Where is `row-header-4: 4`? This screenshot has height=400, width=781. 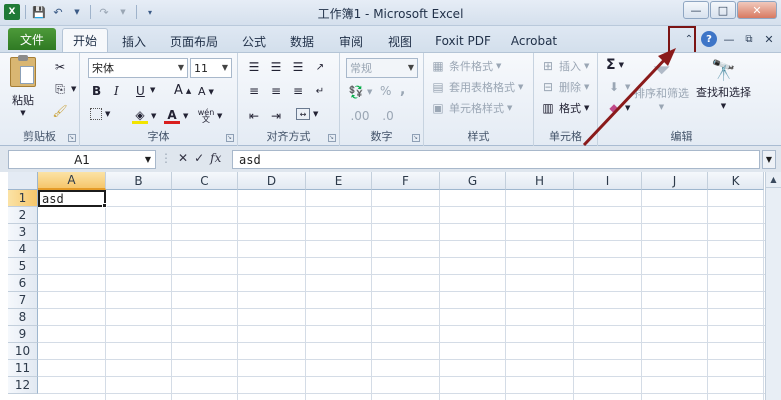
row-header-4: 4 is located at coordinates (23, 249).